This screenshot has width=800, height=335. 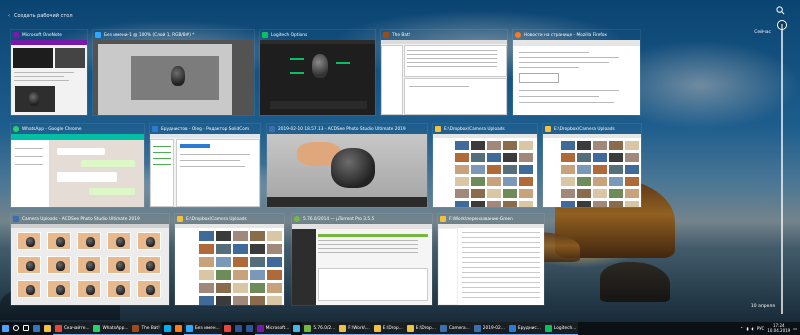 I want to click on timeline-date-label: 10 апреля, so click(x=762, y=306).